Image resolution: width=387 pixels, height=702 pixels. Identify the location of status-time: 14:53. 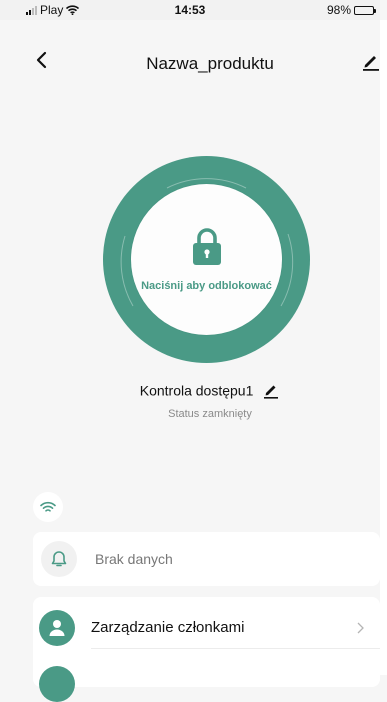
(190, 10).